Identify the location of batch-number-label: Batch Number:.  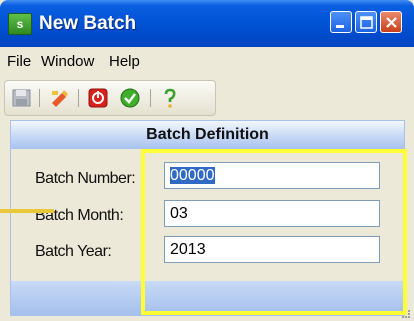
(85, 178).